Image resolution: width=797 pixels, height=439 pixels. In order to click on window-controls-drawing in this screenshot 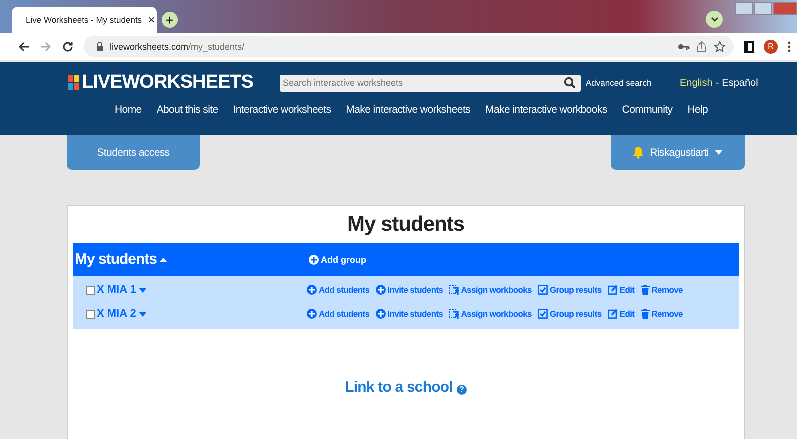, I will do `click(766, 8)`.